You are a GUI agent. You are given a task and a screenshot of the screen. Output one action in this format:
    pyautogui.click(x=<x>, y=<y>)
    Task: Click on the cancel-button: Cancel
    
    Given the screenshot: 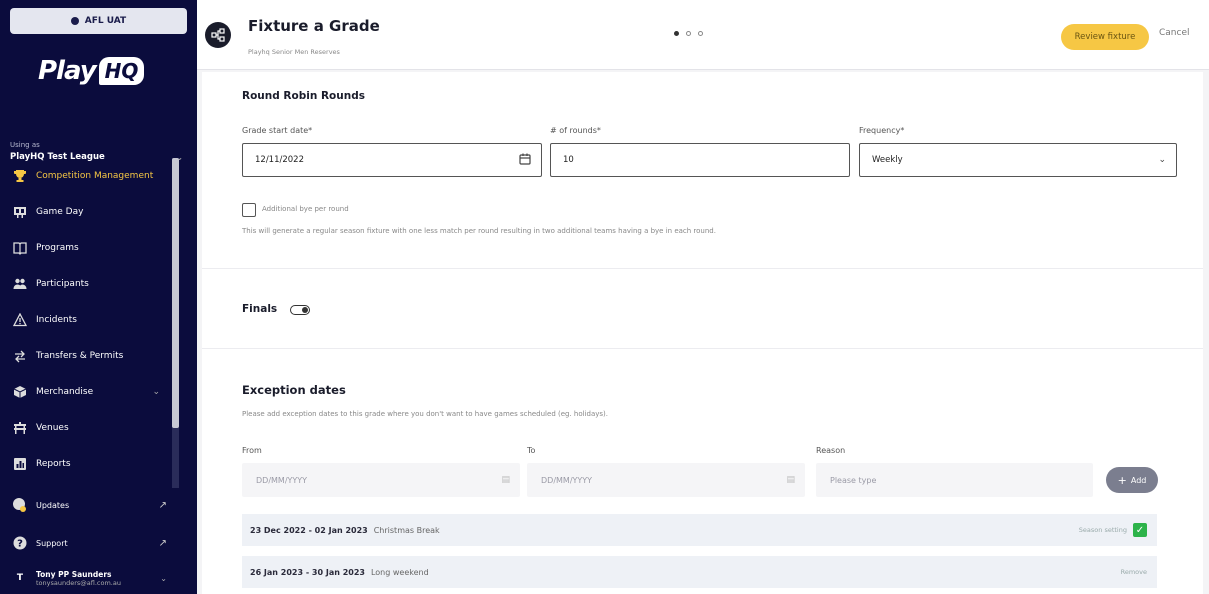 What is the action you would take?
    pyautogui.click(x=1174, y=33)
    